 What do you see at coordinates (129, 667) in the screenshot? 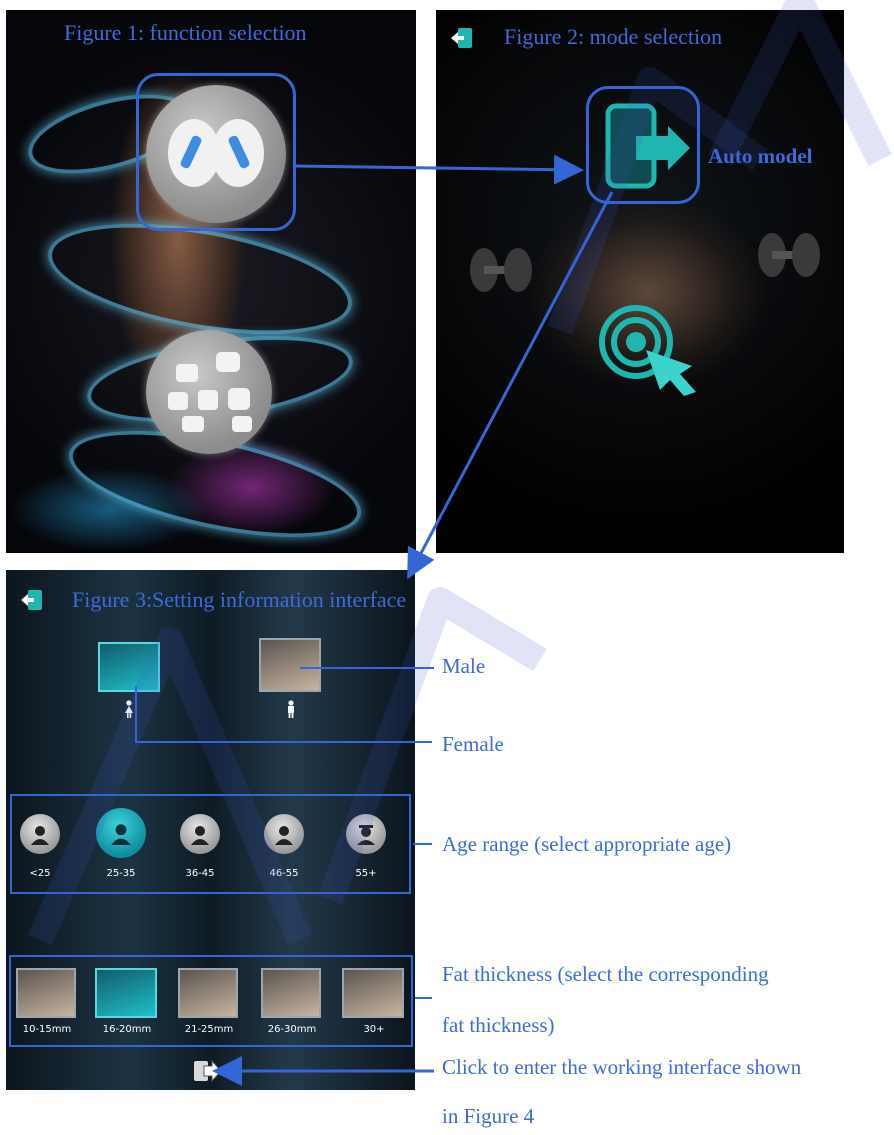
I see `female-button` at bounding box center [129, 667].